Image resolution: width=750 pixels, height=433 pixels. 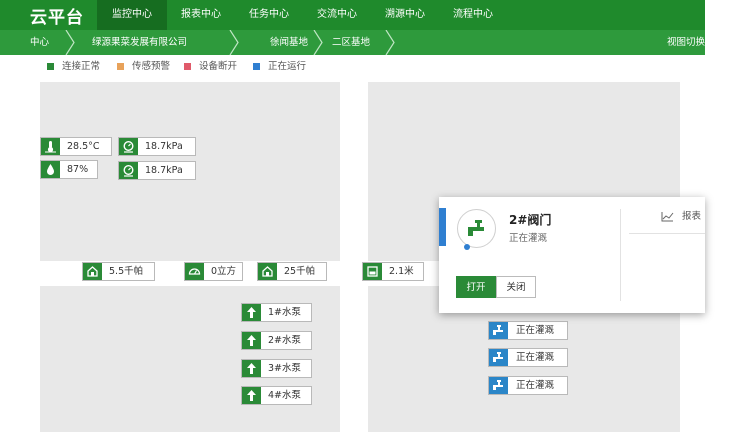 I want to click on valve-avatar, so click(x=476, y=228).